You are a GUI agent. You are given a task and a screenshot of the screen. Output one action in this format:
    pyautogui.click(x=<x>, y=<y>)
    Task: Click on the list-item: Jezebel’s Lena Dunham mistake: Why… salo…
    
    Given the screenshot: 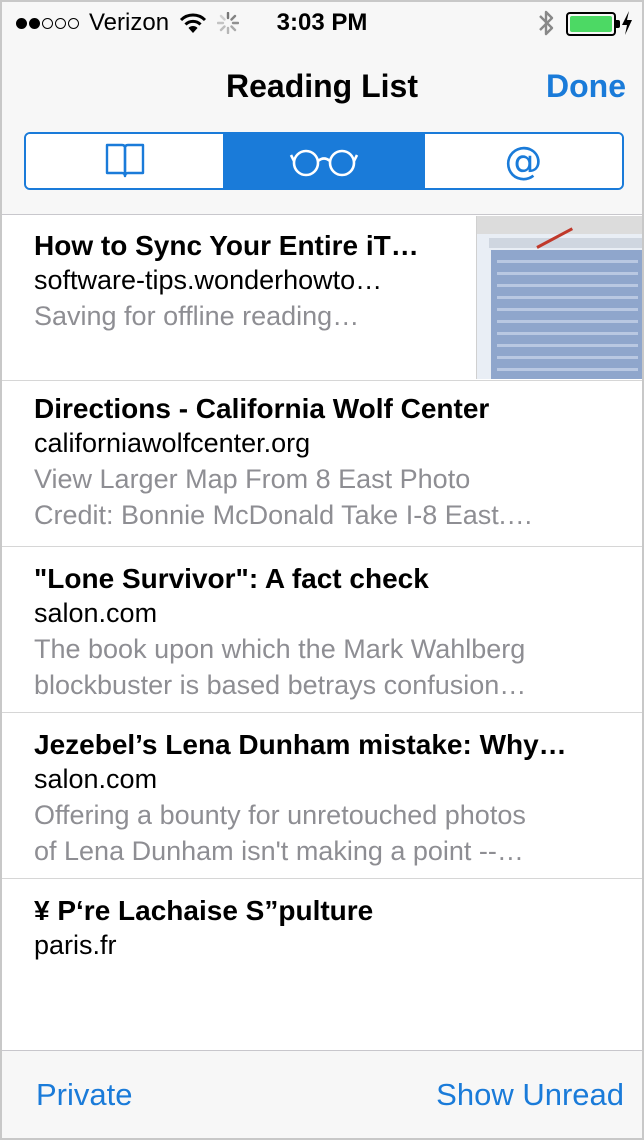 What is the action you would take?
    pyautogui.click(x=322, y=796)
    